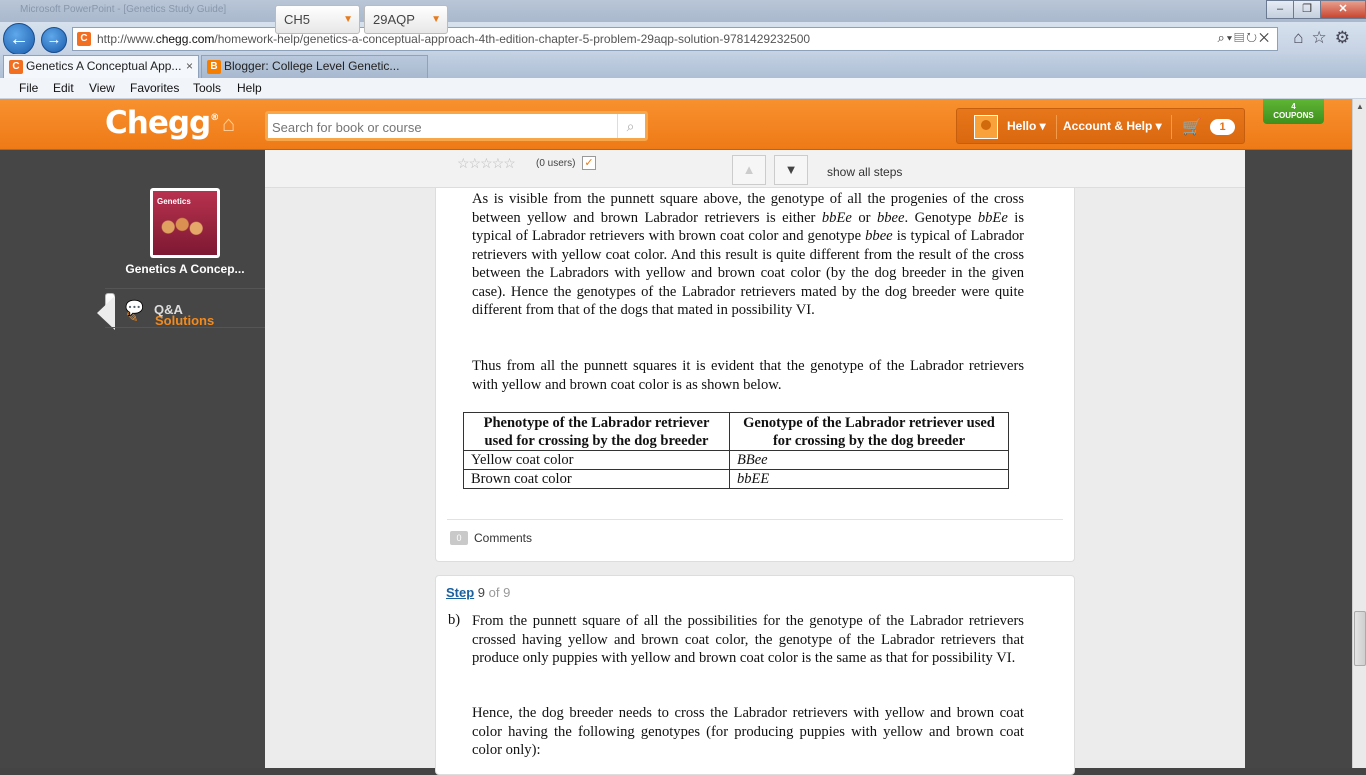 The width and height of the screenshot is (1366, 775). Describe the element at coordinates (986, 127) in the screenshot. I see `avatar` at that location.